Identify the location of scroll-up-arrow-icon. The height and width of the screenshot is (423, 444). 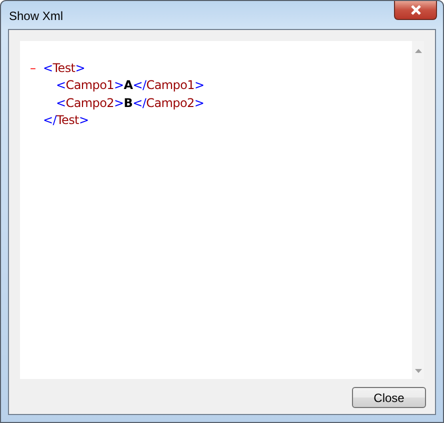
(418, 51).